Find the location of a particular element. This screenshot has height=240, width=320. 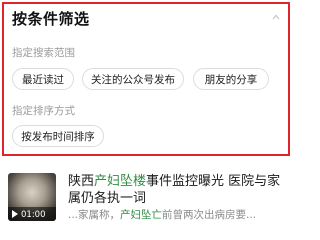

video-thumbnail: 01:00 is located at coordinates (32, 197).